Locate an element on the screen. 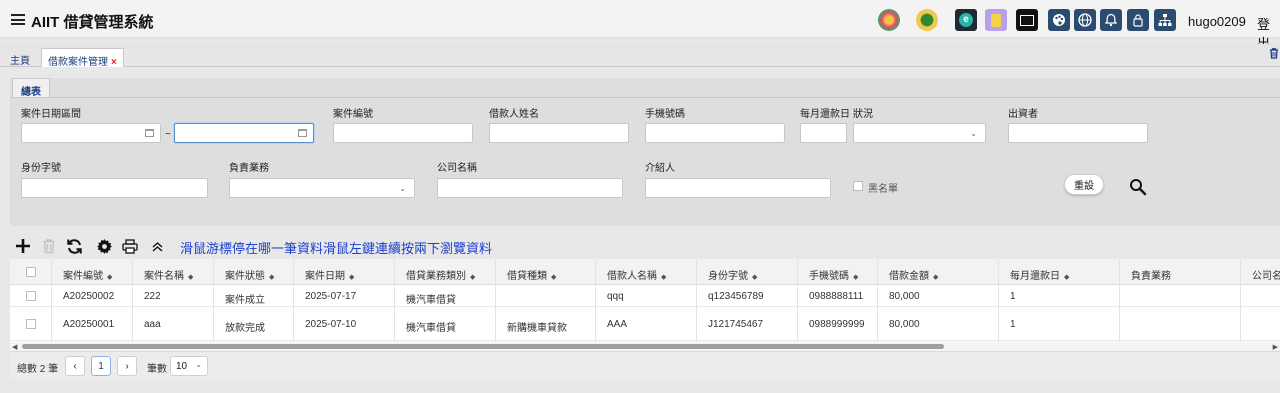 This screenshot has height=393, width=1280. add-icon is located at coordinates (23, 246).